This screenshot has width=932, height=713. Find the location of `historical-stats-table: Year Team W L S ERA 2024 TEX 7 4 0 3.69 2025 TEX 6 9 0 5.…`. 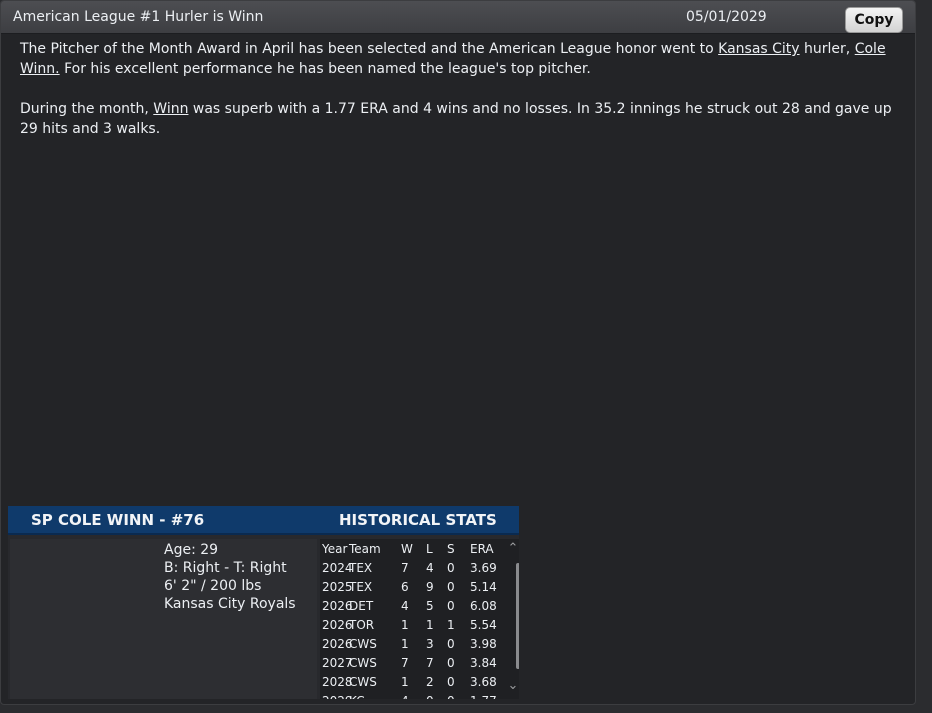

historical-stats-table: Year Team W L S ERA 2024 TEX 7 4 0 3.69 2025 TEX 6 9 0 5.… is located at coordinates (419, 619).